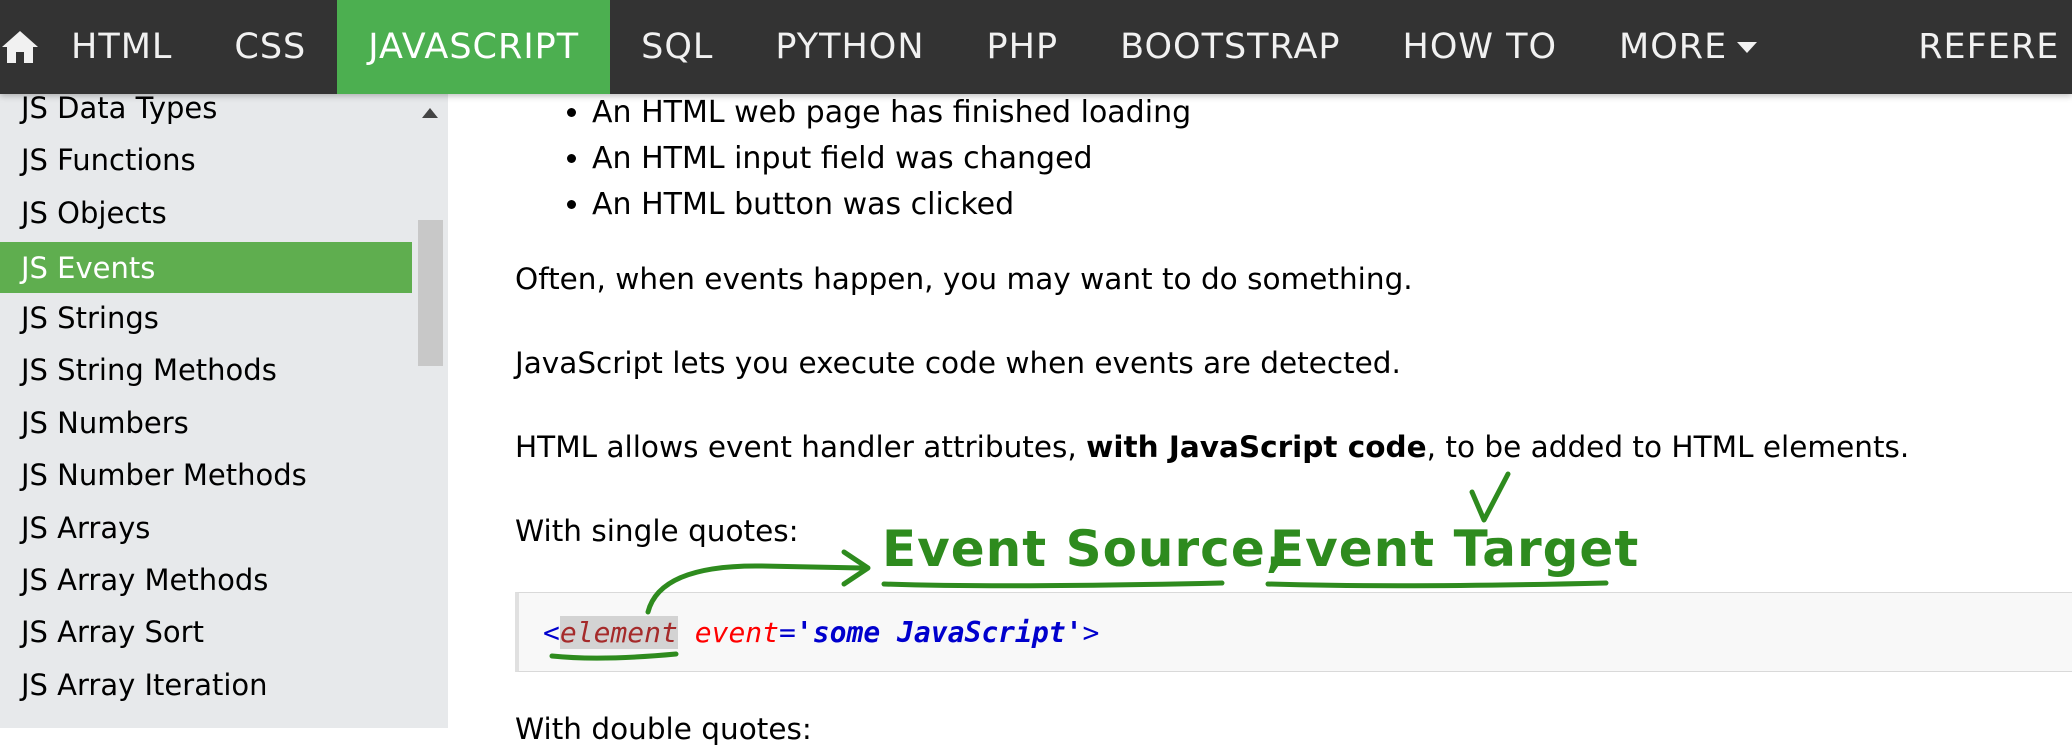 This screenshot has width=2072, height=746. I want to click on code-tag-name: element, so click(618, 632).